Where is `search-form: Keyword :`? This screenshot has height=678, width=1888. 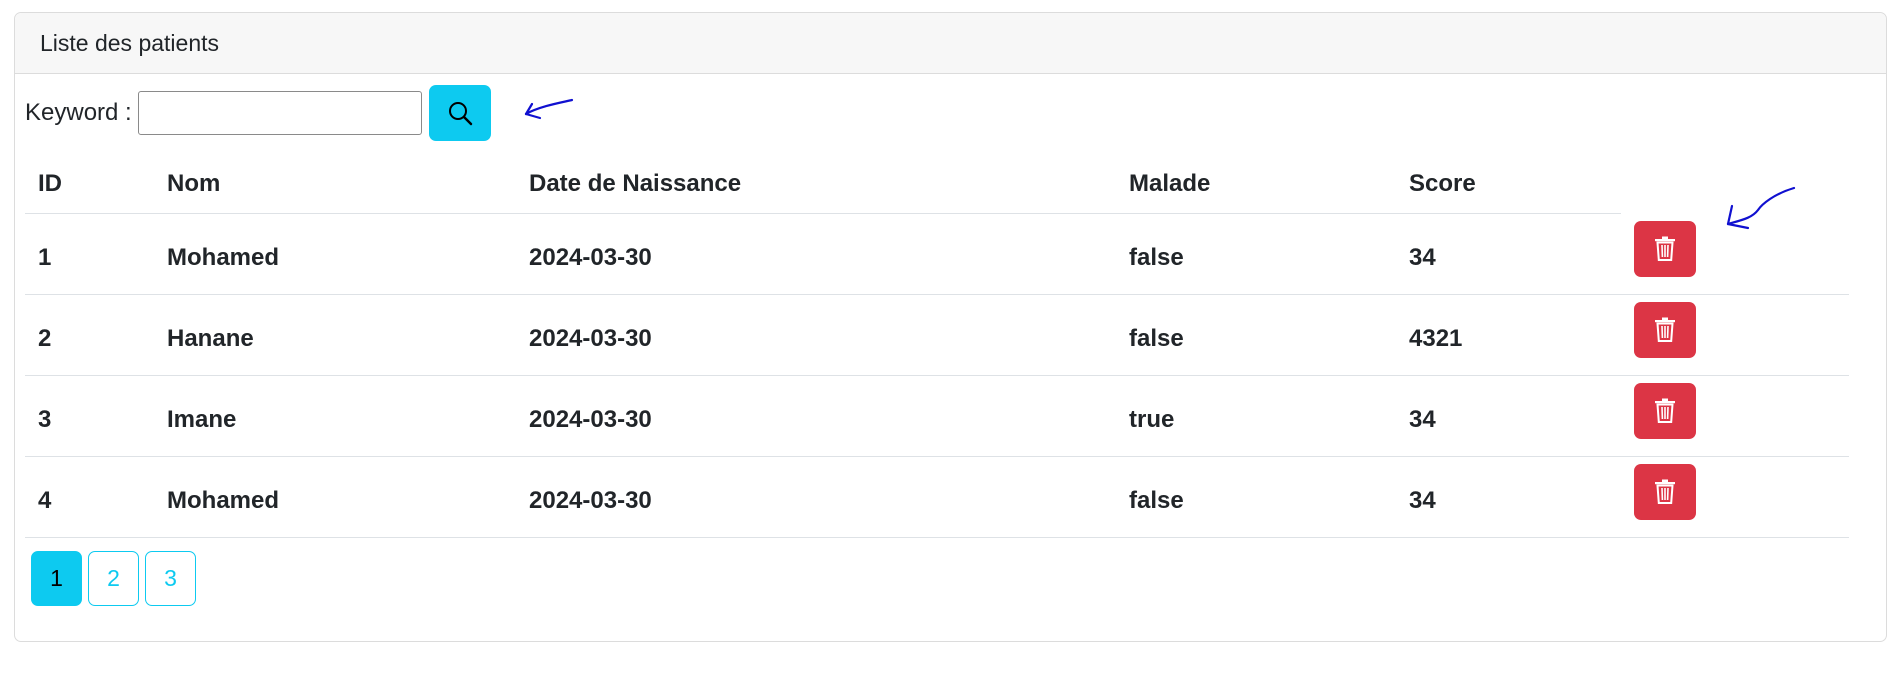 search-form: Keyword : is located at coordinates (258, 113).